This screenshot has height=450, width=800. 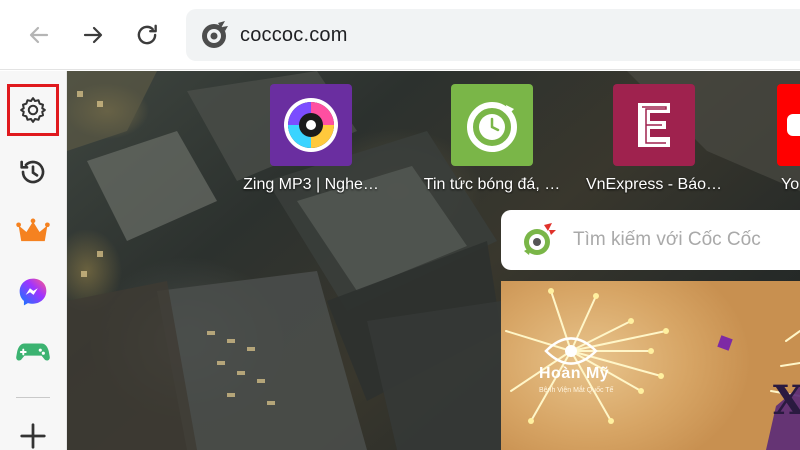 I want to click on back-arrow-icon, so click(x=39, y=35).